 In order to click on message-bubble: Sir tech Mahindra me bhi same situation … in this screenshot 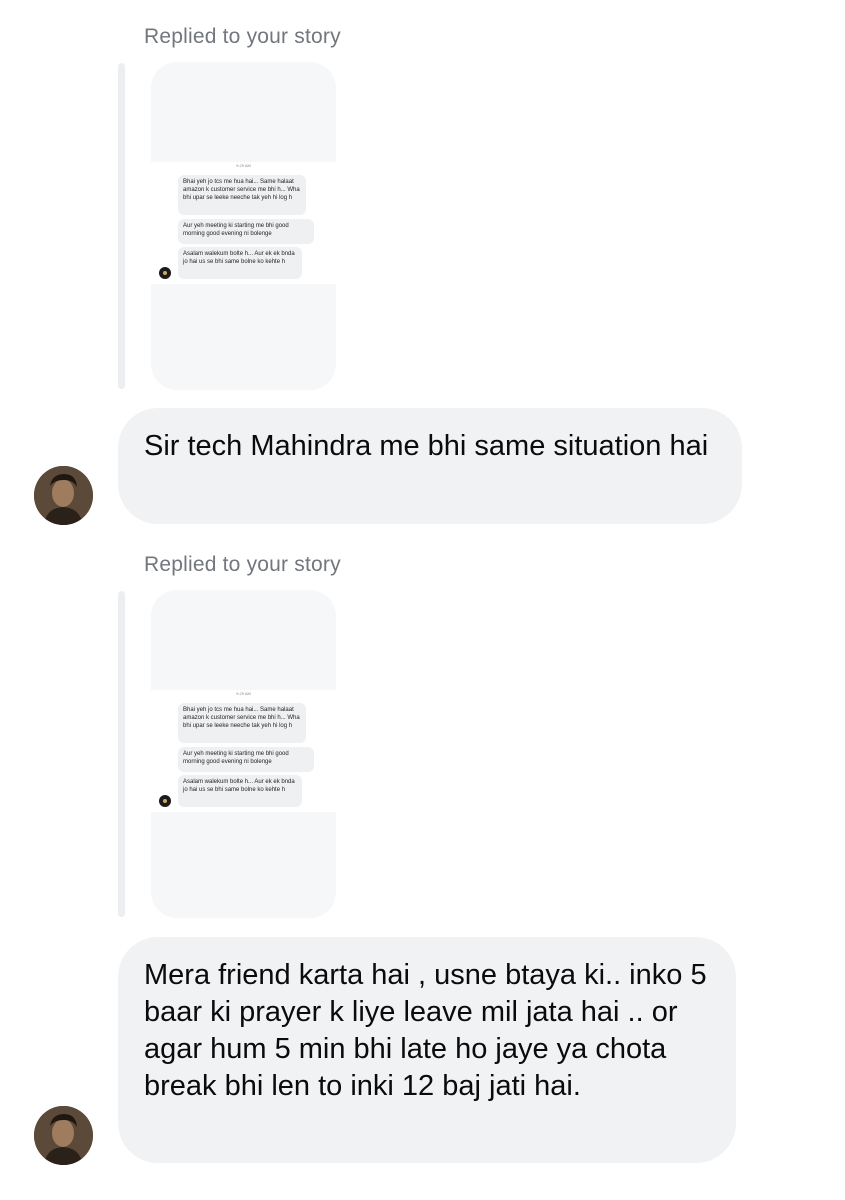, I will do `click(430, 466)`.